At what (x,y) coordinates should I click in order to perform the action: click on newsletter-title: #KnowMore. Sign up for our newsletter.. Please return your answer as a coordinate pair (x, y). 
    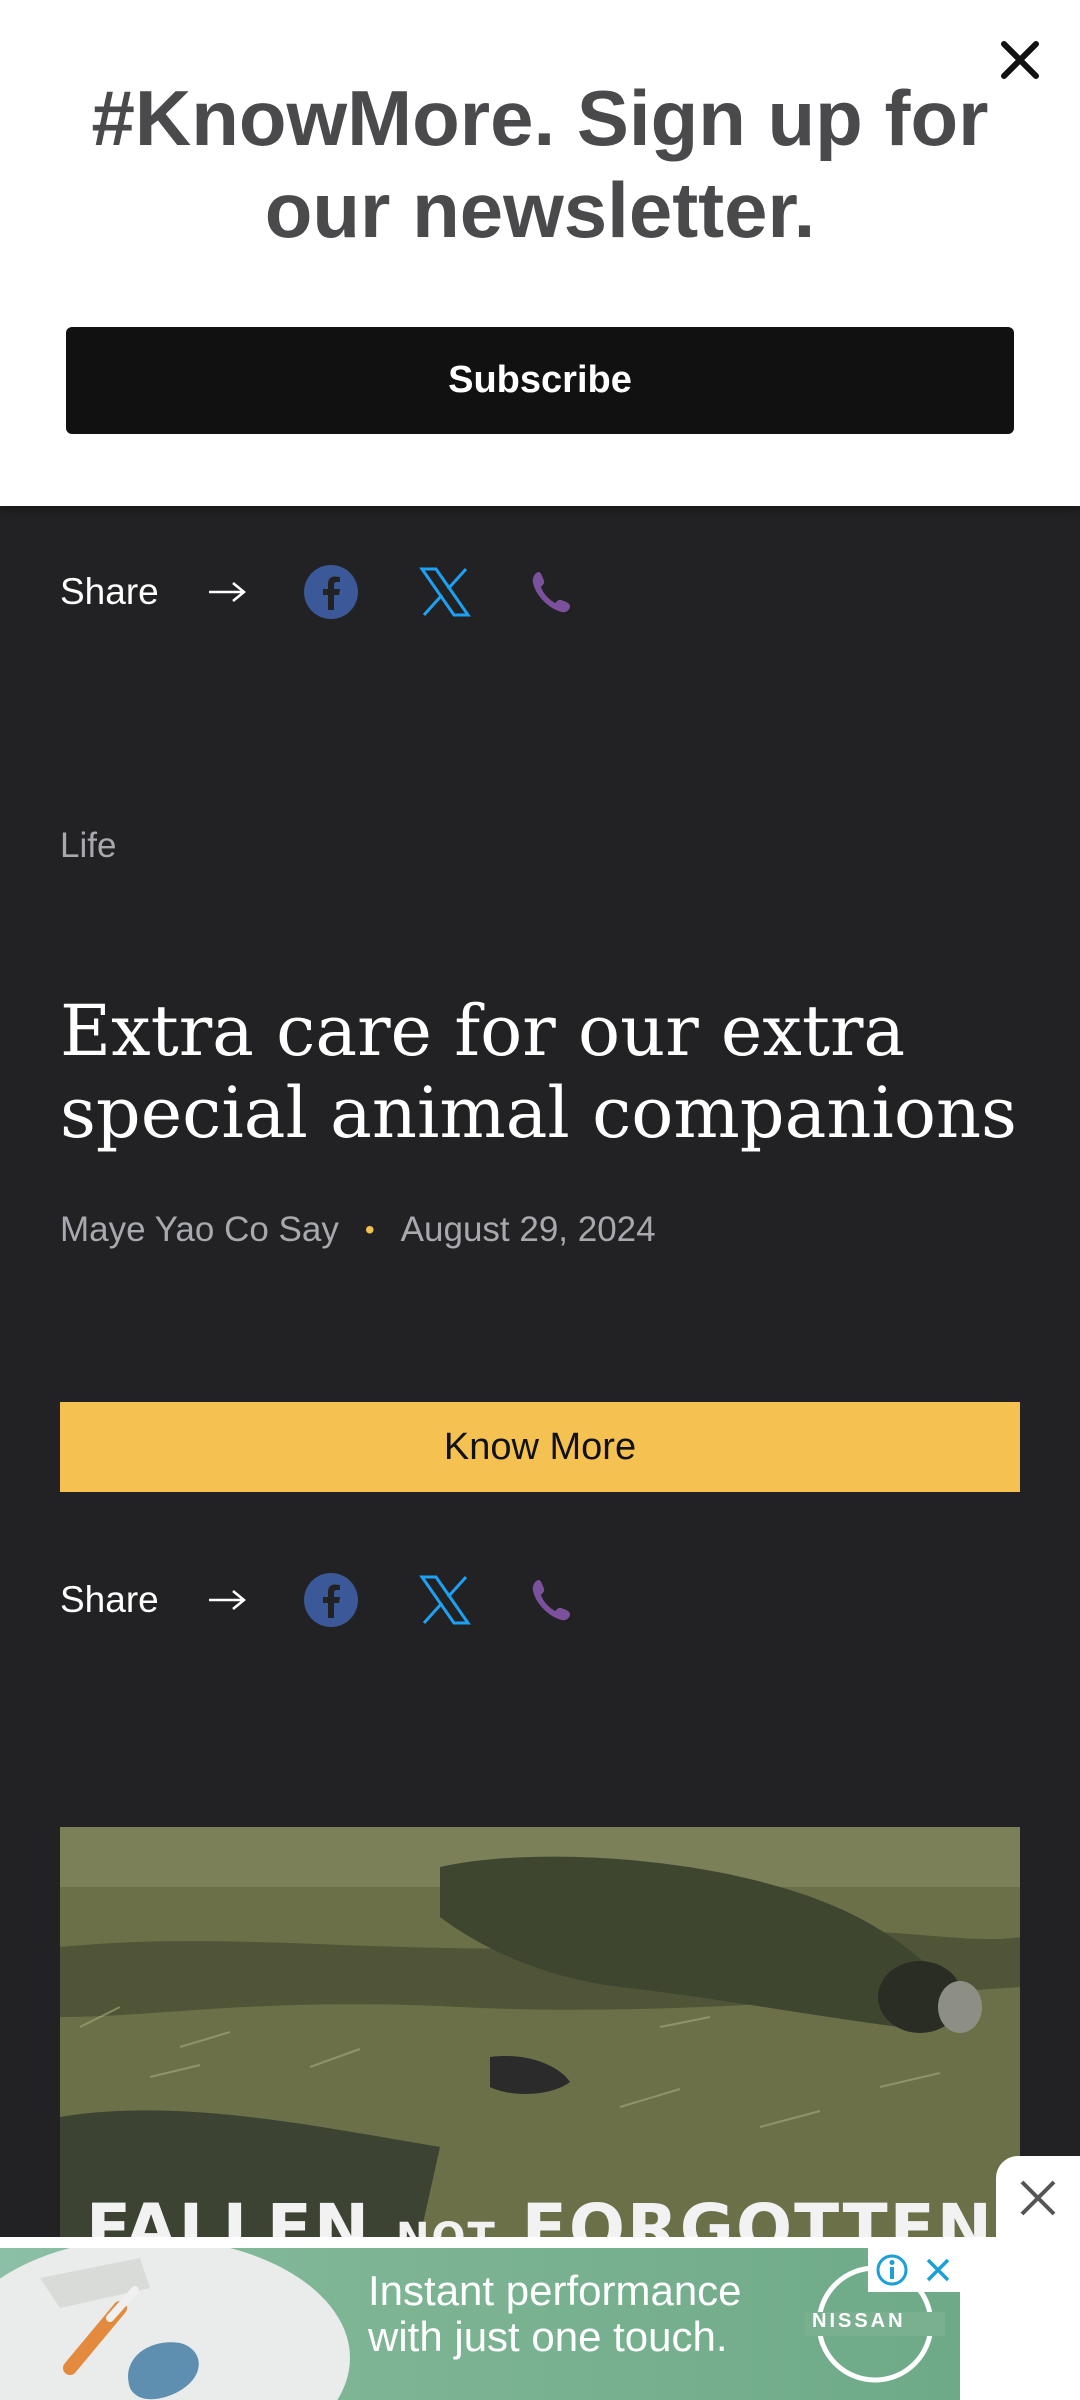
    Looking at the image, I should click on (540, 164).